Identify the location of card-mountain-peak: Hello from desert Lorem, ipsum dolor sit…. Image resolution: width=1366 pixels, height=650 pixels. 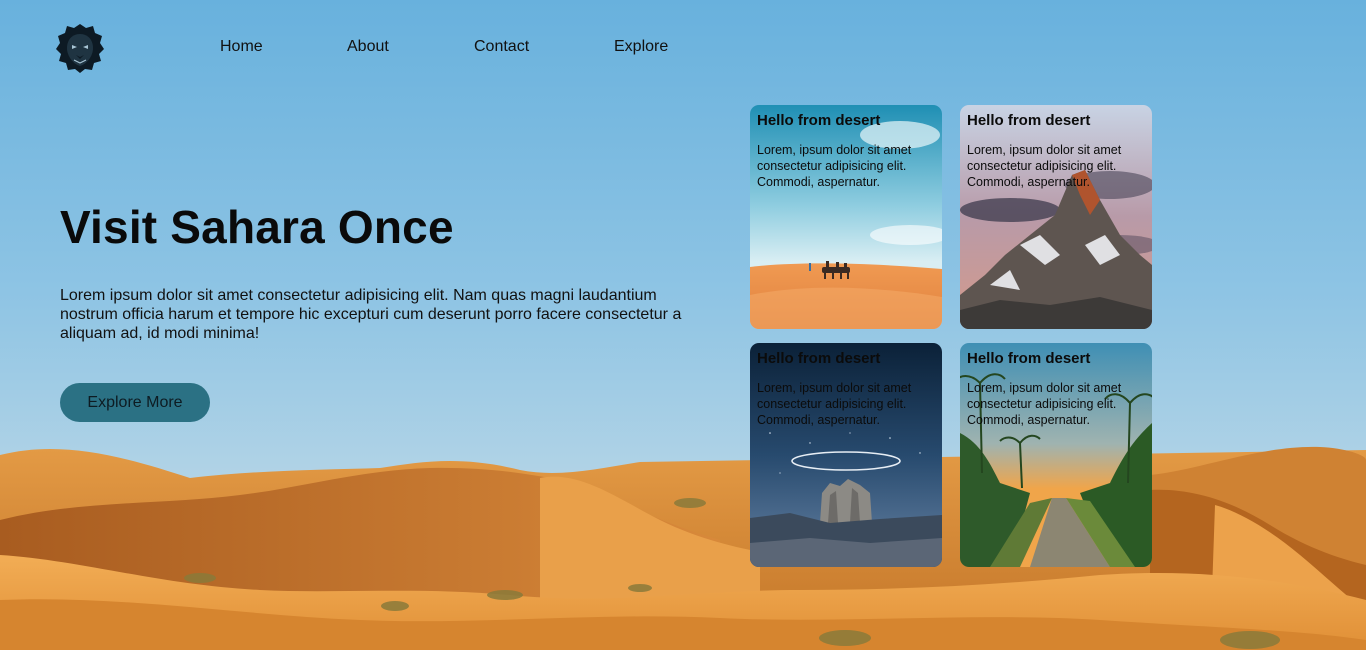
(1056, 217).